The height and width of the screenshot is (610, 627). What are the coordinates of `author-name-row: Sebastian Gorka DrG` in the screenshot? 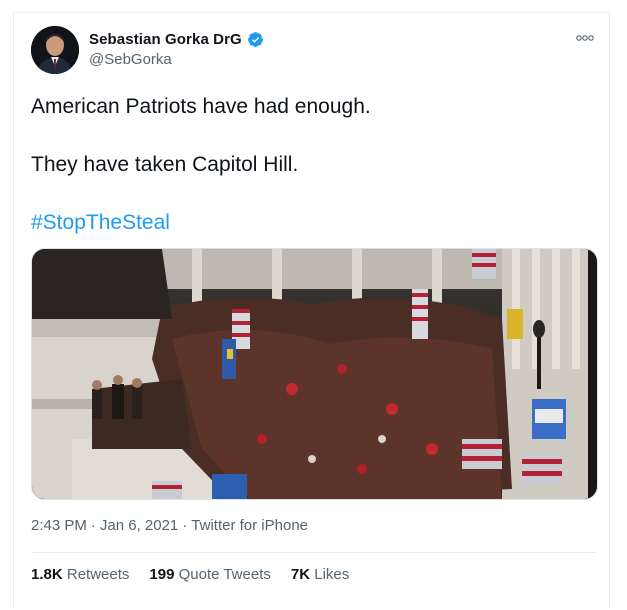 It's located at (176, 39).